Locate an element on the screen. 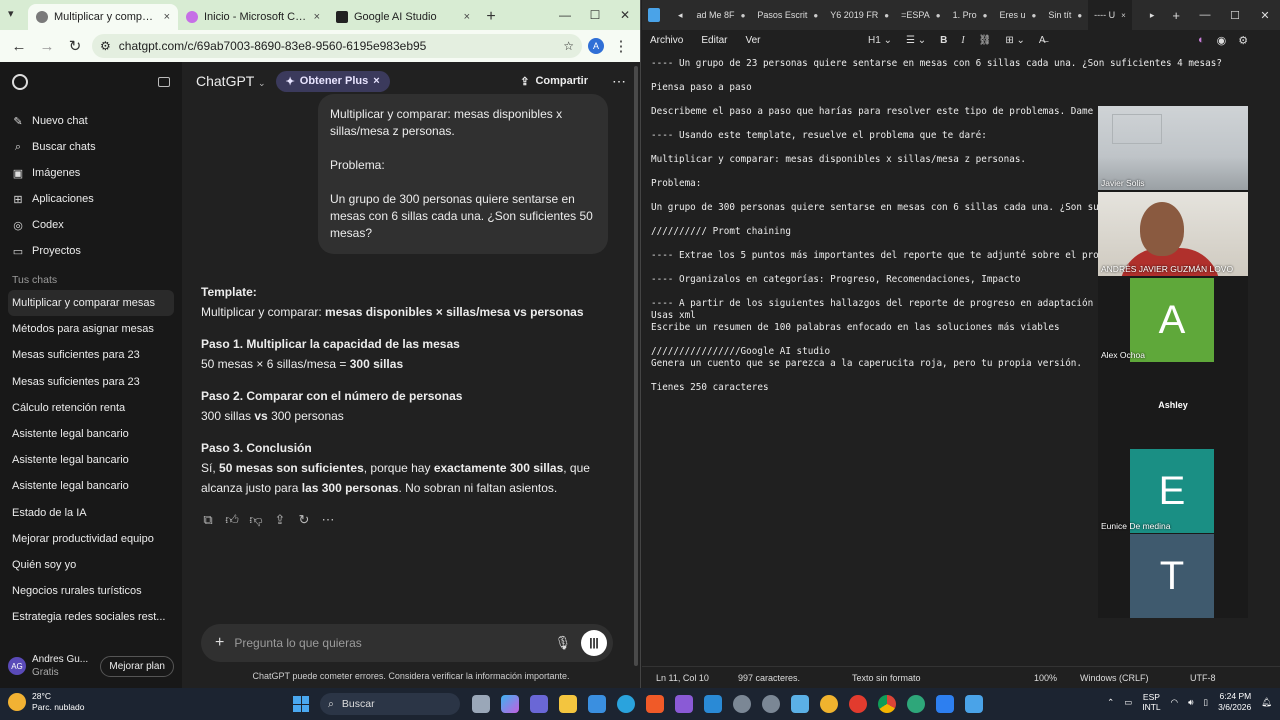 The image size is (1280, 720). brave-icon is located at coordinates (655, 704).